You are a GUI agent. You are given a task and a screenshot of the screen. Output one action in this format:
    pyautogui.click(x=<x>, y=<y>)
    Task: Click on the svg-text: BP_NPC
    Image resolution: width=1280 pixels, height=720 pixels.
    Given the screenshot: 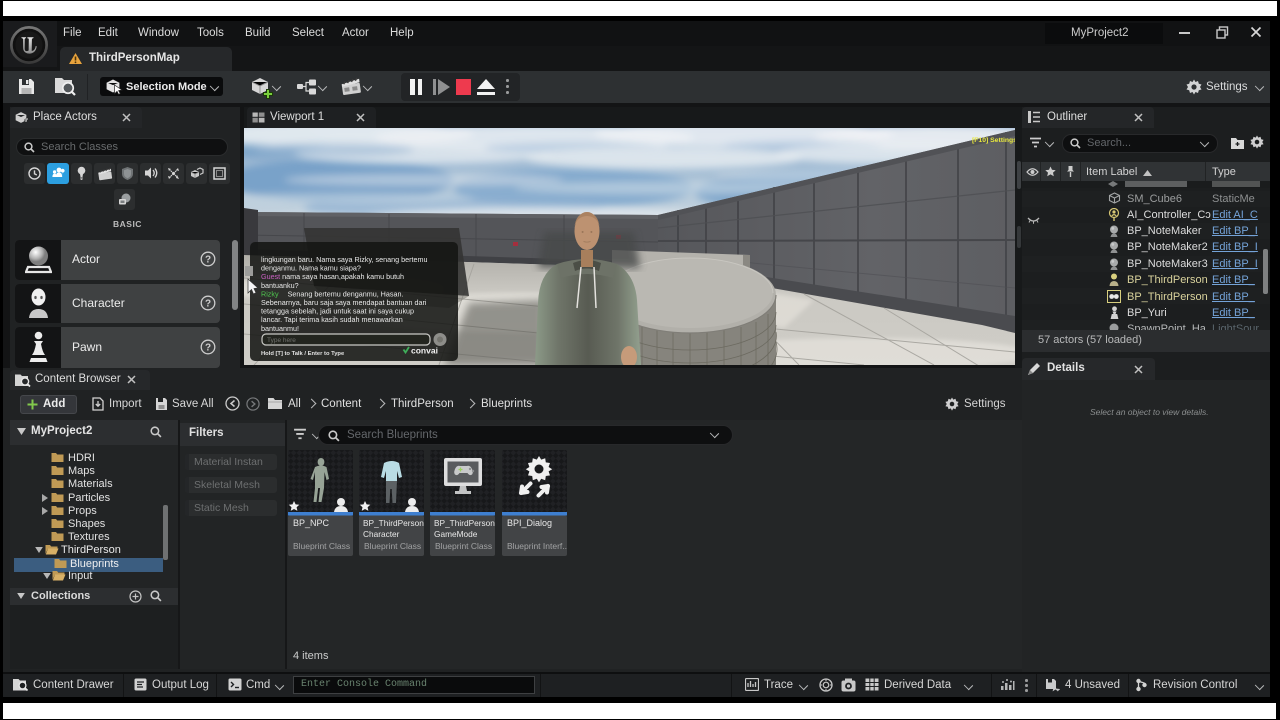 What is the action you would take?
    pyautogui.click(x=311, y=523)
    